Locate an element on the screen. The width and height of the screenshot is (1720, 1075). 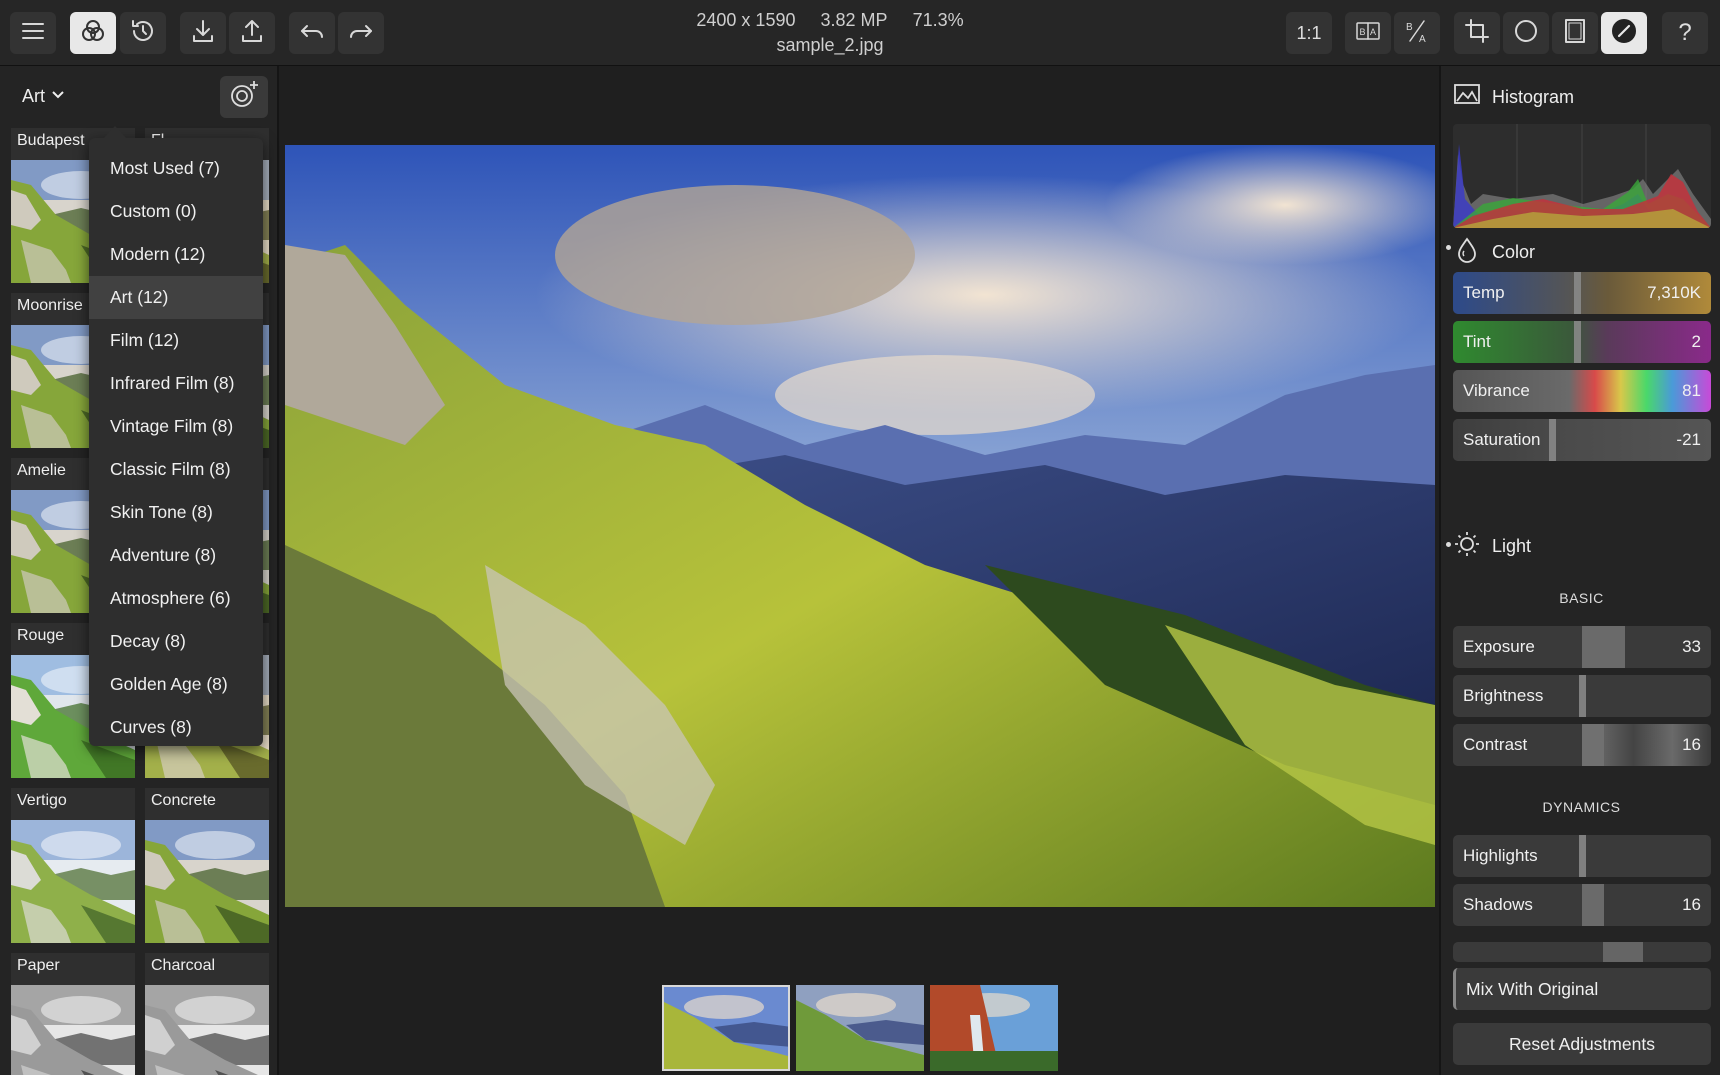
slider-value: 7,310K is located at coordinates (1674, 292).